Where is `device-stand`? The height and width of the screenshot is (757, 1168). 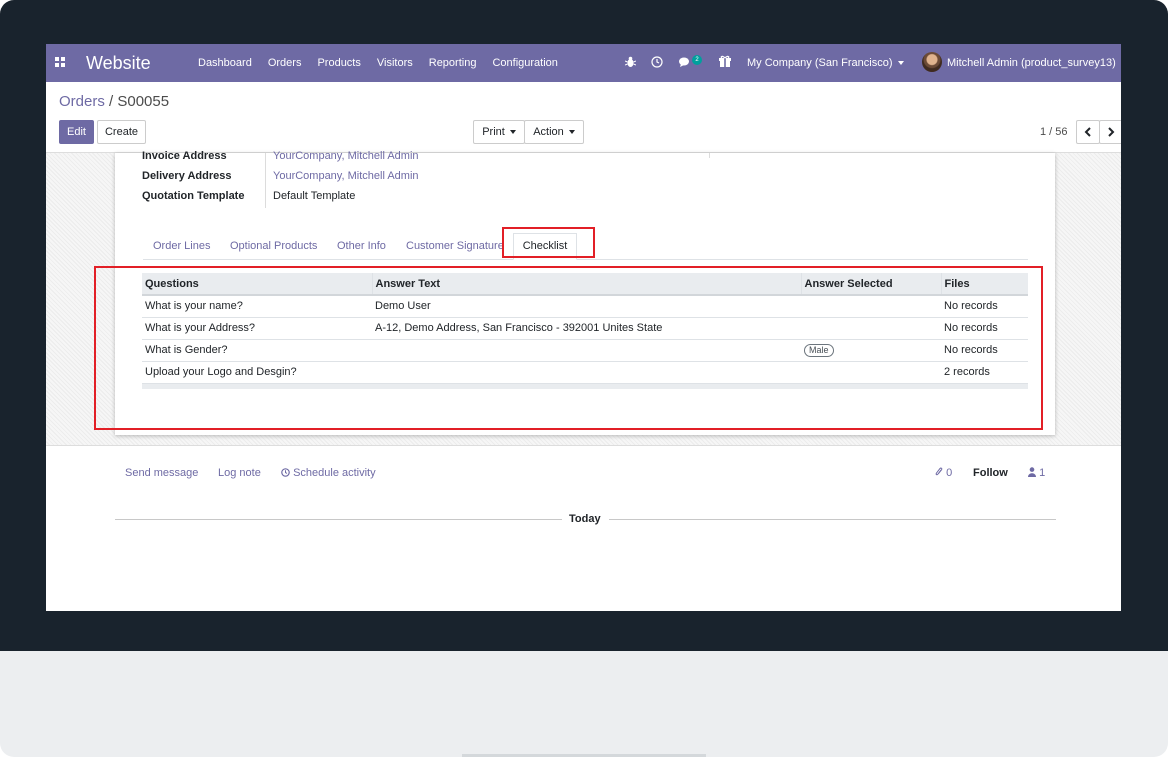 device-stand is located at coordinates (584, 704).